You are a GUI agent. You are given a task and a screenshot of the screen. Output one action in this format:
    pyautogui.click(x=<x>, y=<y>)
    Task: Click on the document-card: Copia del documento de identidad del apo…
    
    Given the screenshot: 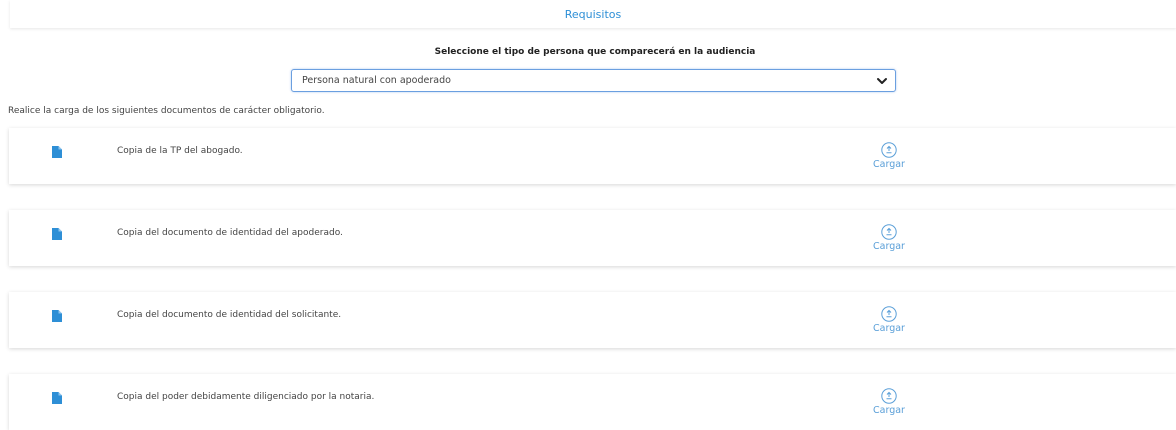 What is the action you would take?
    pyautogui.click(x=592, y=238)
    